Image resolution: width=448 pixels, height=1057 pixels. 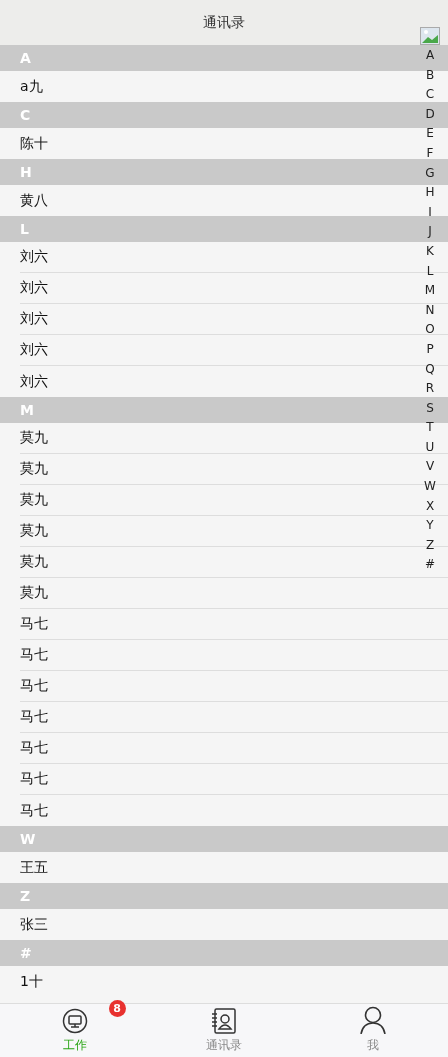 I want to click on contact-name: 1十, so click(x=31, y=981).